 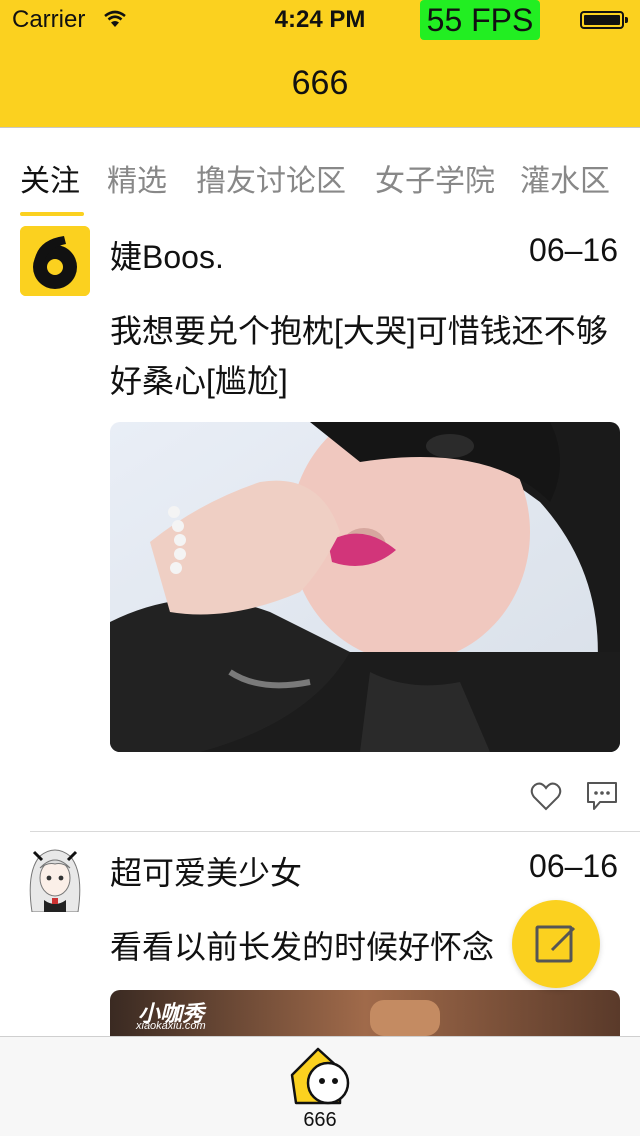 What do you see at coordinates (435, 178) in the screenshot?
I see `tab-girls-academy: 女子学院` at bounding box center [435, 178].